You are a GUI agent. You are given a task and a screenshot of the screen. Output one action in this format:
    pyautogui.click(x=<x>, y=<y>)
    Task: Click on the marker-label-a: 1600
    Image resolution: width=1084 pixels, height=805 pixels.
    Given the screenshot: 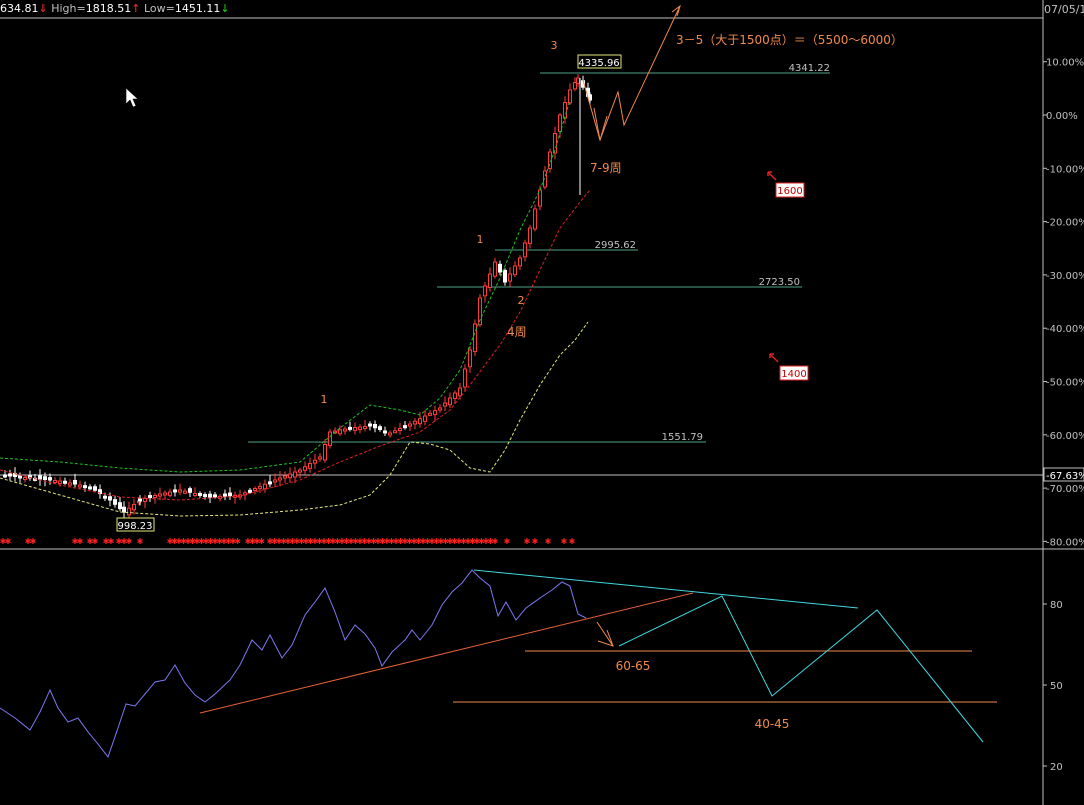 What is the action you would take?
    pyautogui.click(x=789, y=191)
    